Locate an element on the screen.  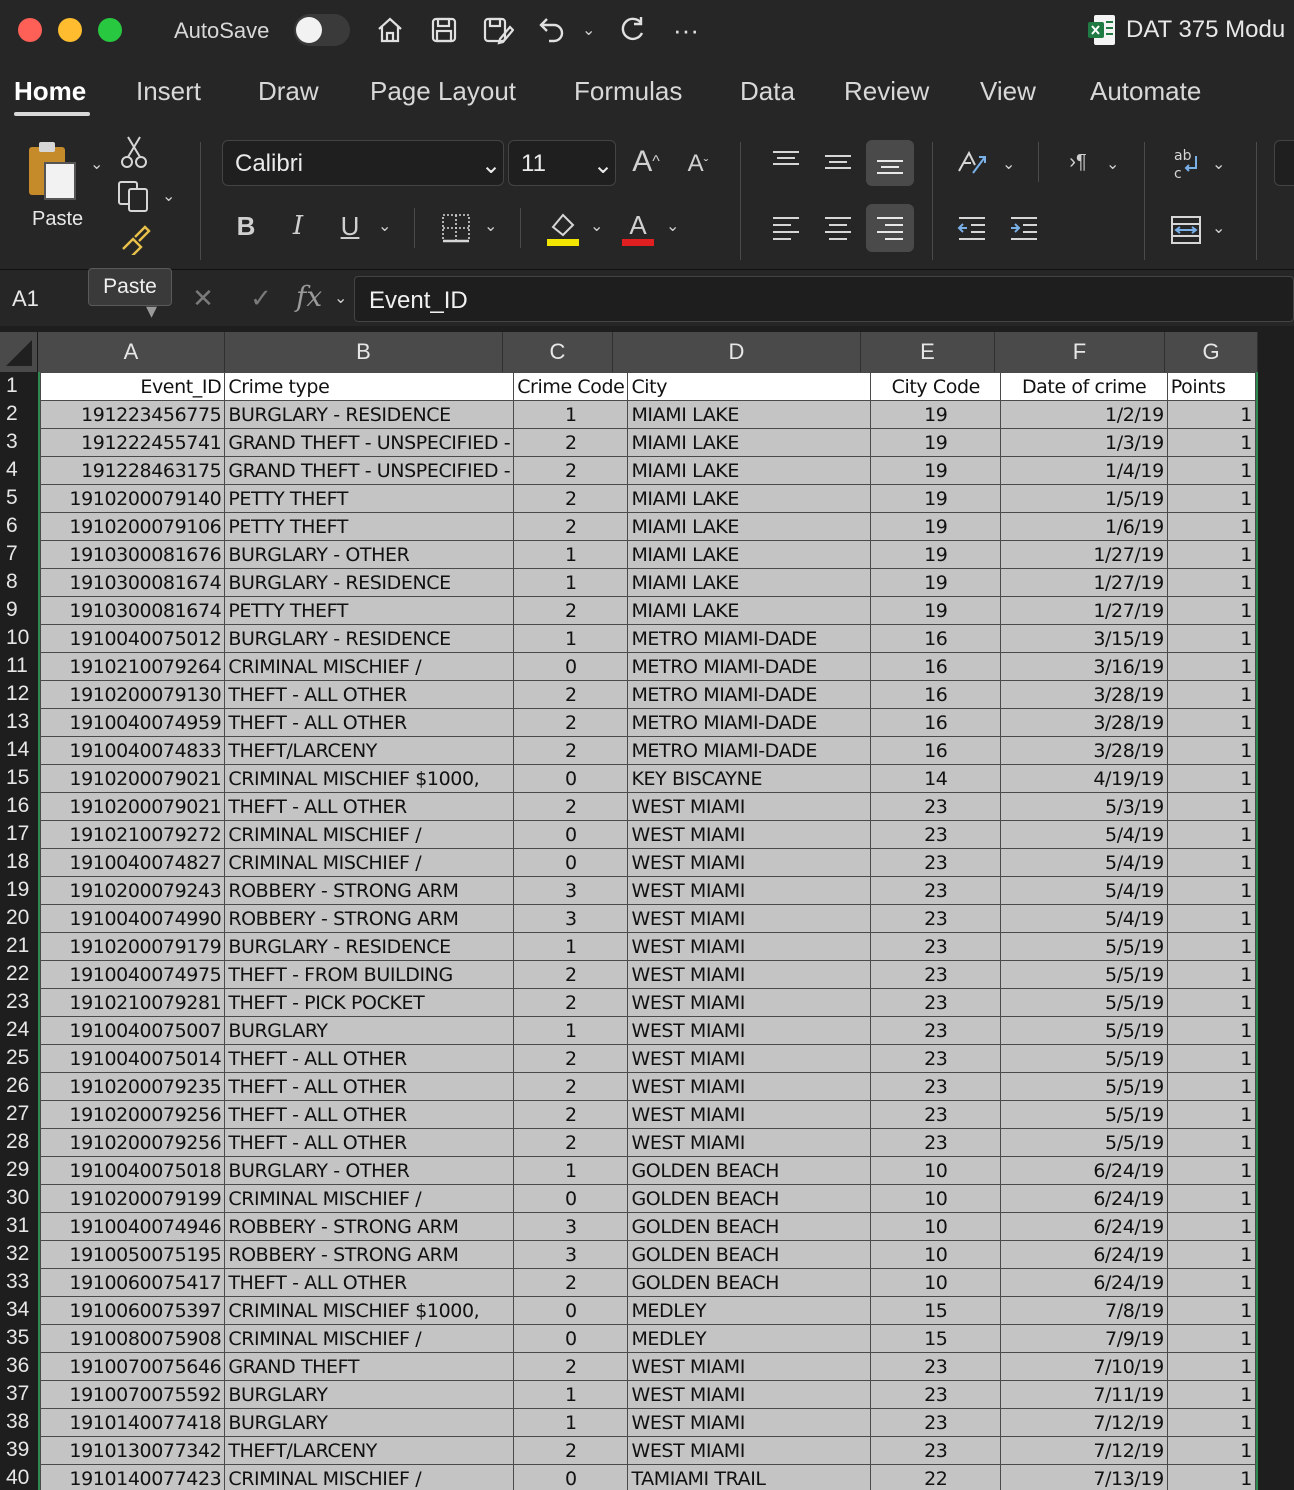
cell-a19: 1910200079243 is located at coordinates (132, 890).